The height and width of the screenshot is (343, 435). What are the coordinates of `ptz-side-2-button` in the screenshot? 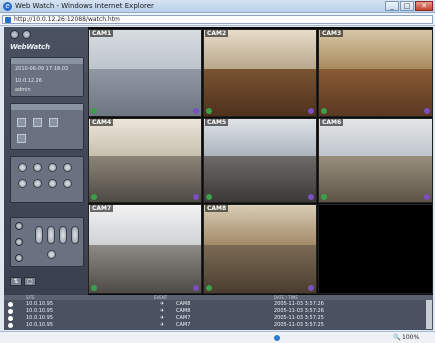 It's located at (19, 242).